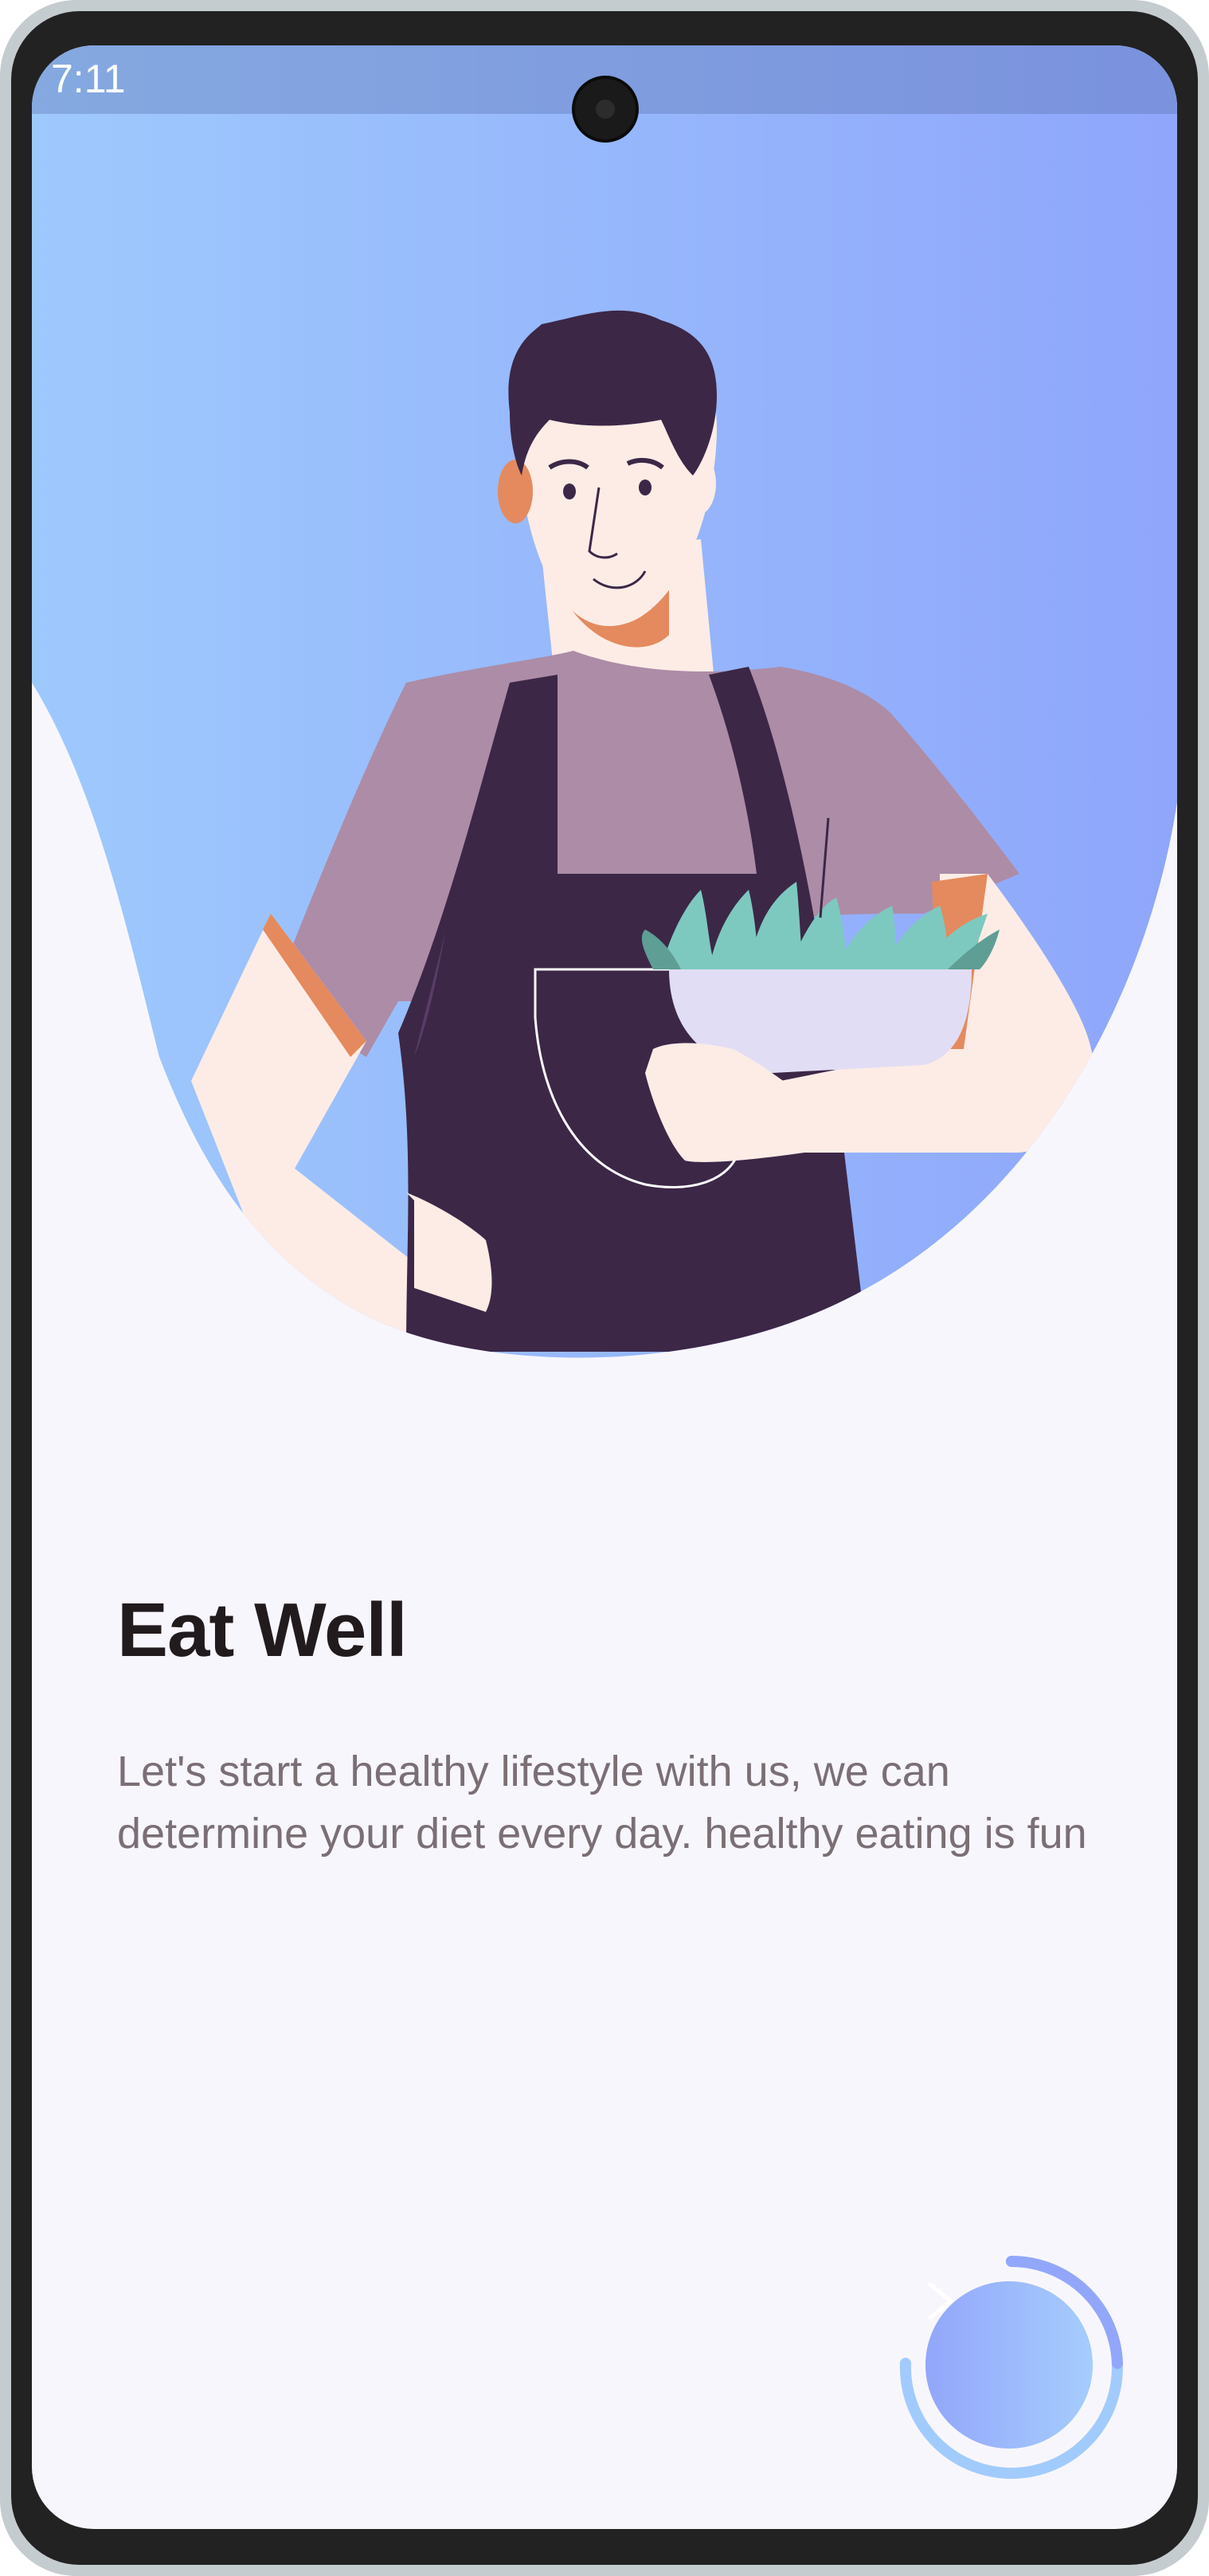  Describe the element at coordinates (605, 109) in the screenshot. I see `front-camera` at that location.